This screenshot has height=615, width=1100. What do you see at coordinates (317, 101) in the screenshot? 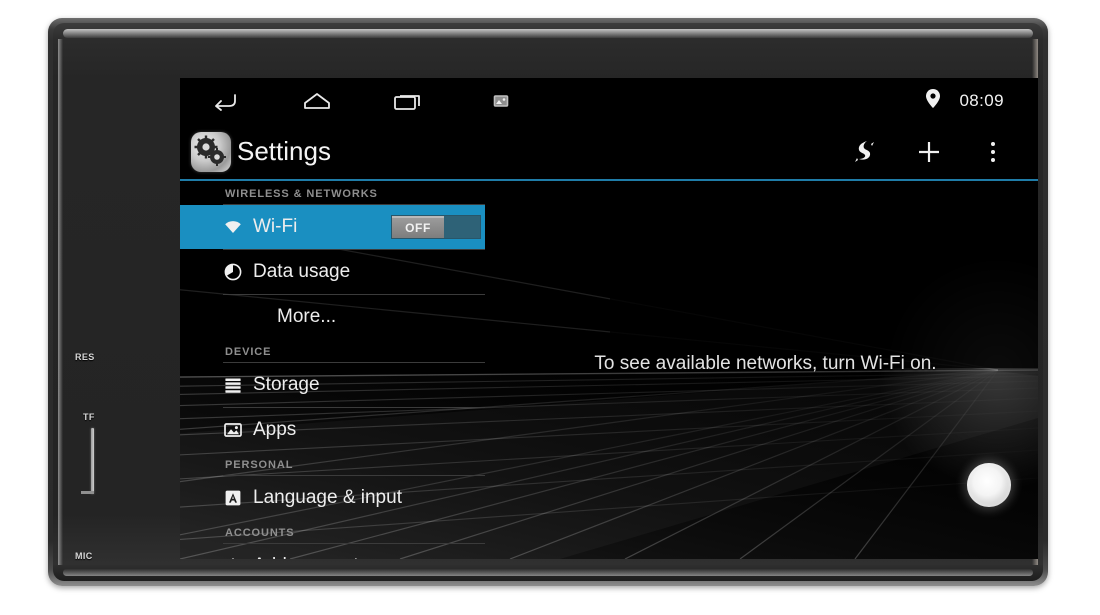
I see `home-icon` at bounding box center [317, 101].